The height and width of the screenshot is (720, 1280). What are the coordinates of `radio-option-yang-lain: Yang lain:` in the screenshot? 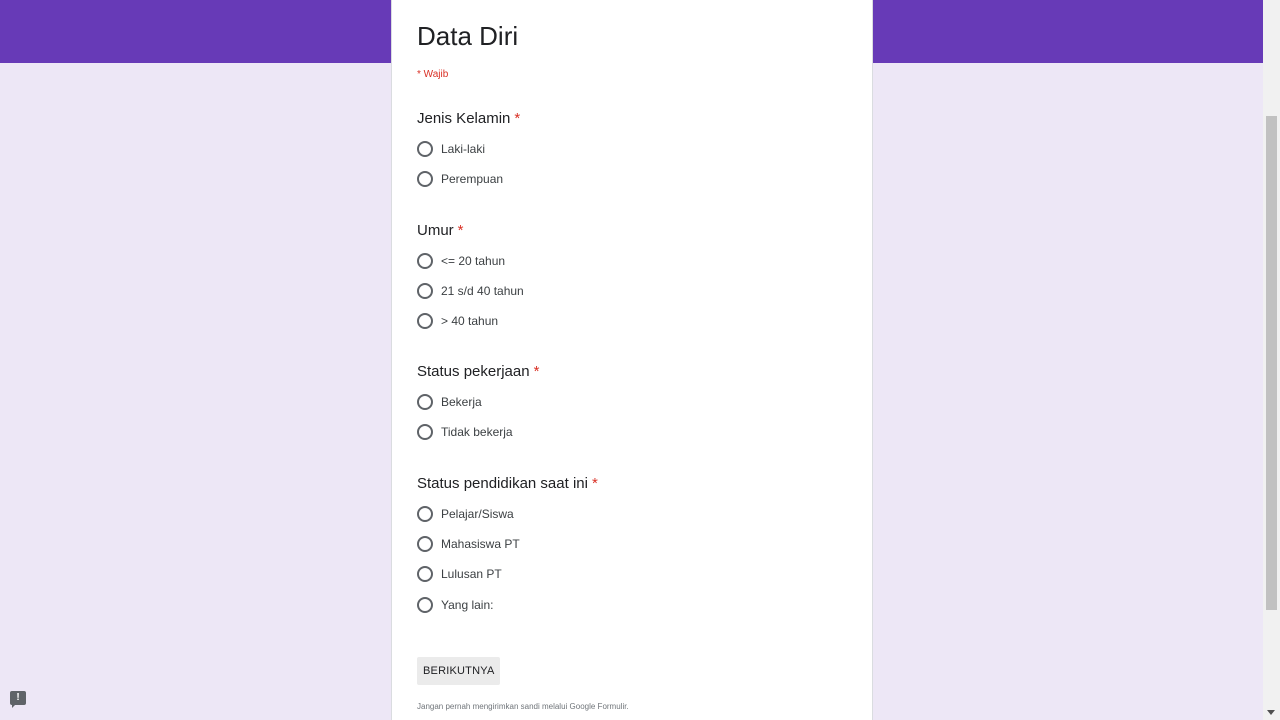 It's located at (637, 604).